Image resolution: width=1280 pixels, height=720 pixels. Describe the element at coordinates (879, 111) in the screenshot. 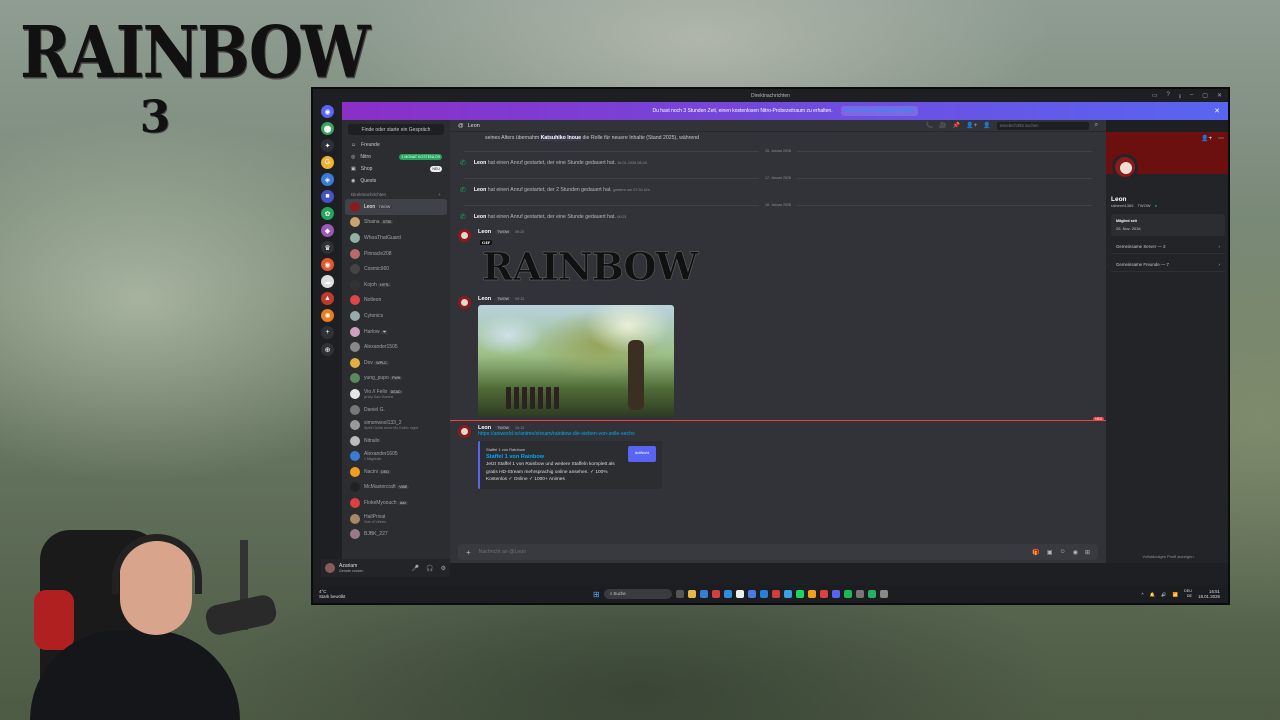

I see `nitro-claim-link: Hol dir dein kostenloses Nitro!` at that location.